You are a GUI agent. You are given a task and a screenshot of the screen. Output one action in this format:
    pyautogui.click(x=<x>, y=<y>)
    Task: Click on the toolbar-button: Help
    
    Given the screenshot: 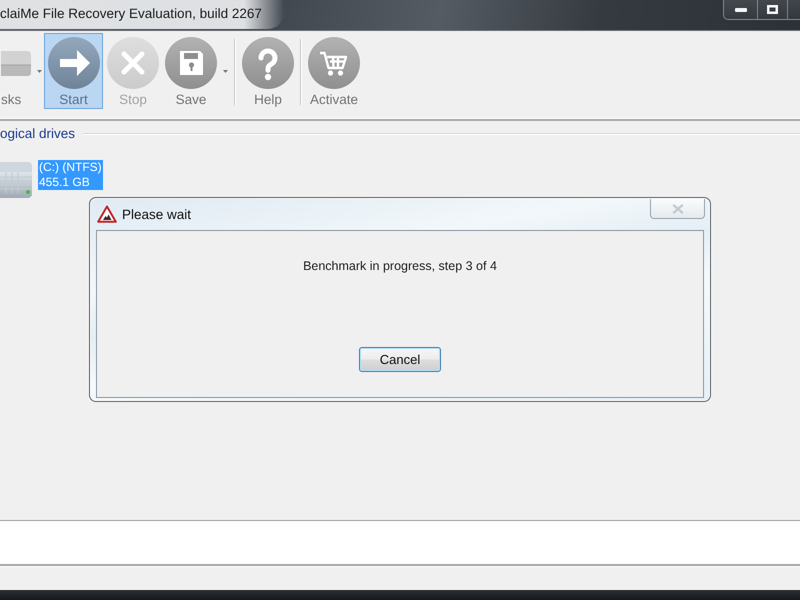 What is the action you would take?
    pyautogui.click(x=268, y=71)
    